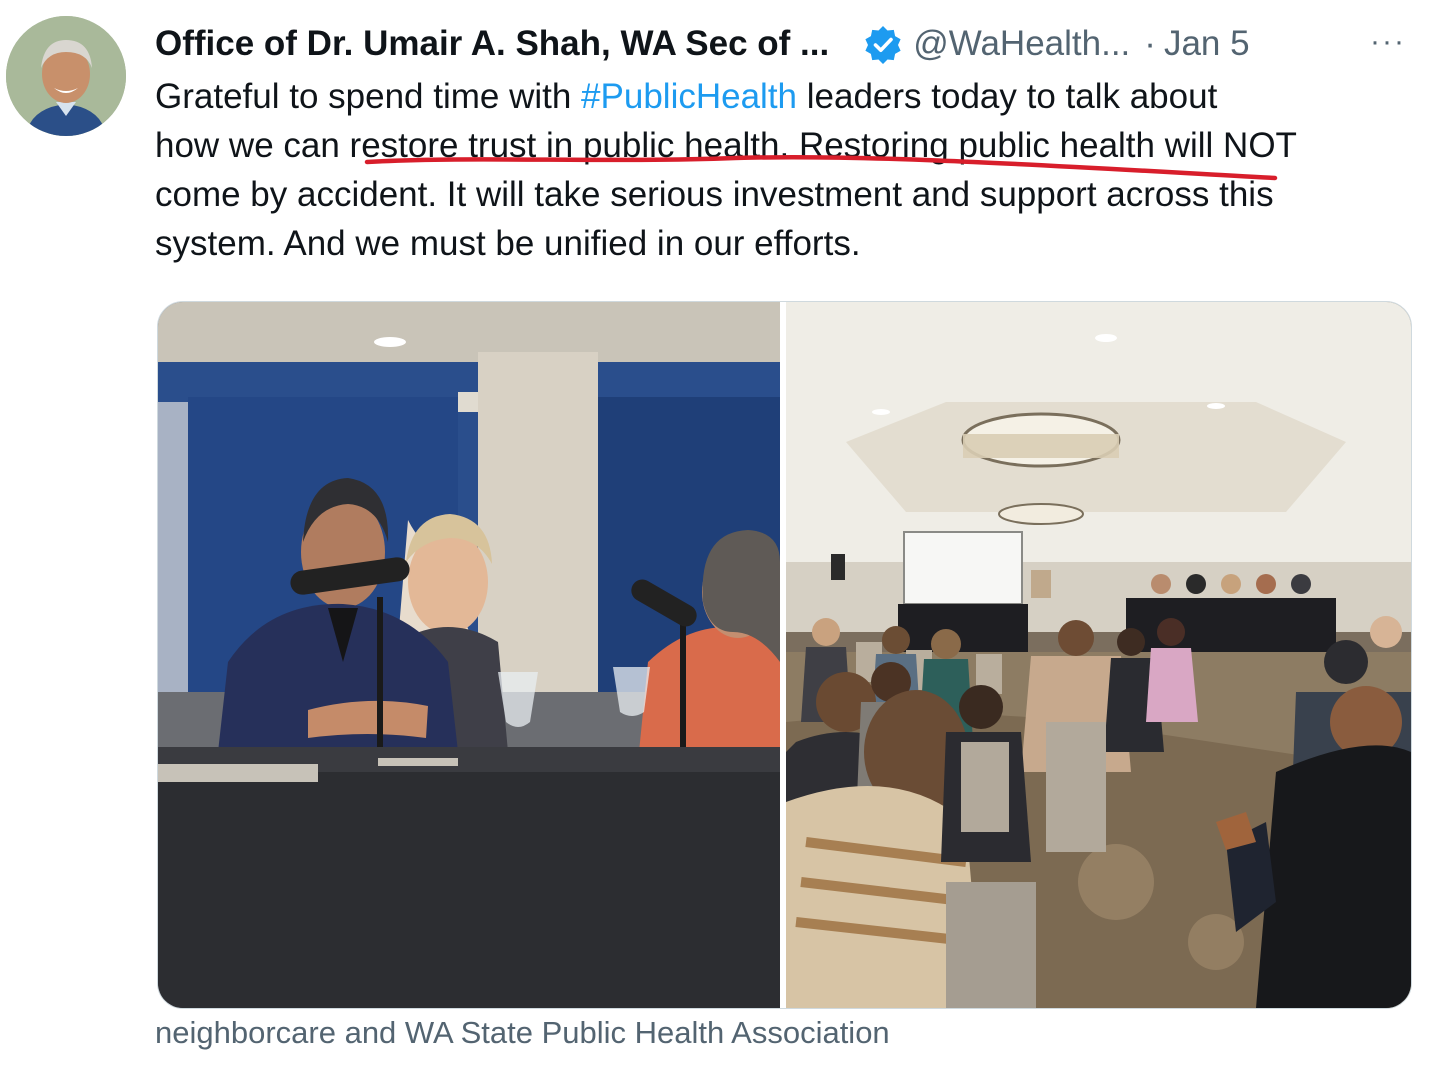 This screenshot has width=1450, height=1068. What do you see at coordinates (368, 96) in the screenshot?
I see `tweet-text-part: Grateful to spend time with` at bounding box center [368, 96].